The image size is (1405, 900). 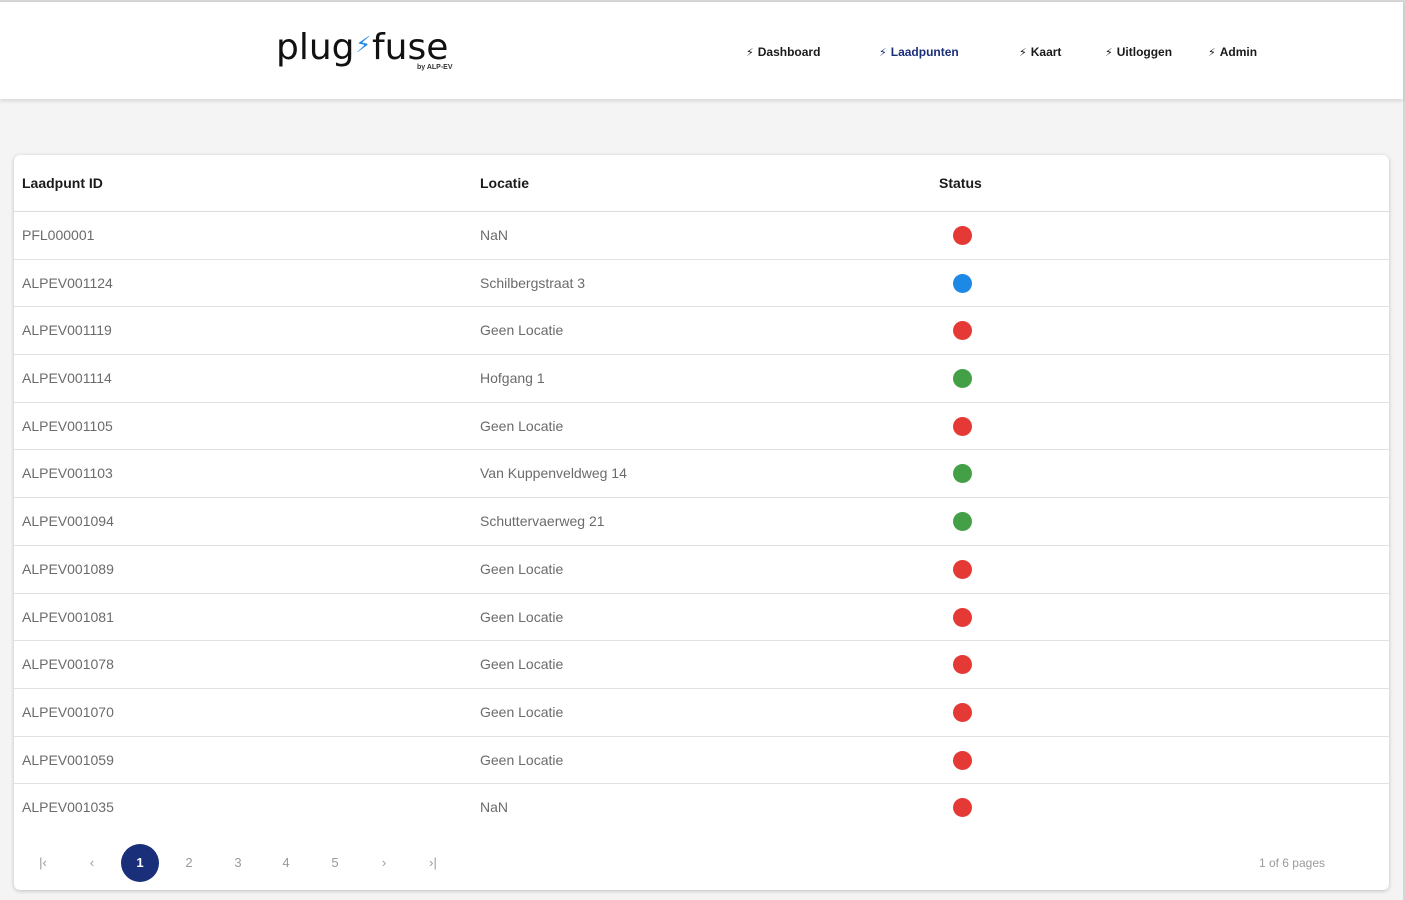 What do you see at coordinates (68, 521) in the screenshot?
I see `cell-laadpunt-id: ALPEV001094` at bounding box center [68, 521].